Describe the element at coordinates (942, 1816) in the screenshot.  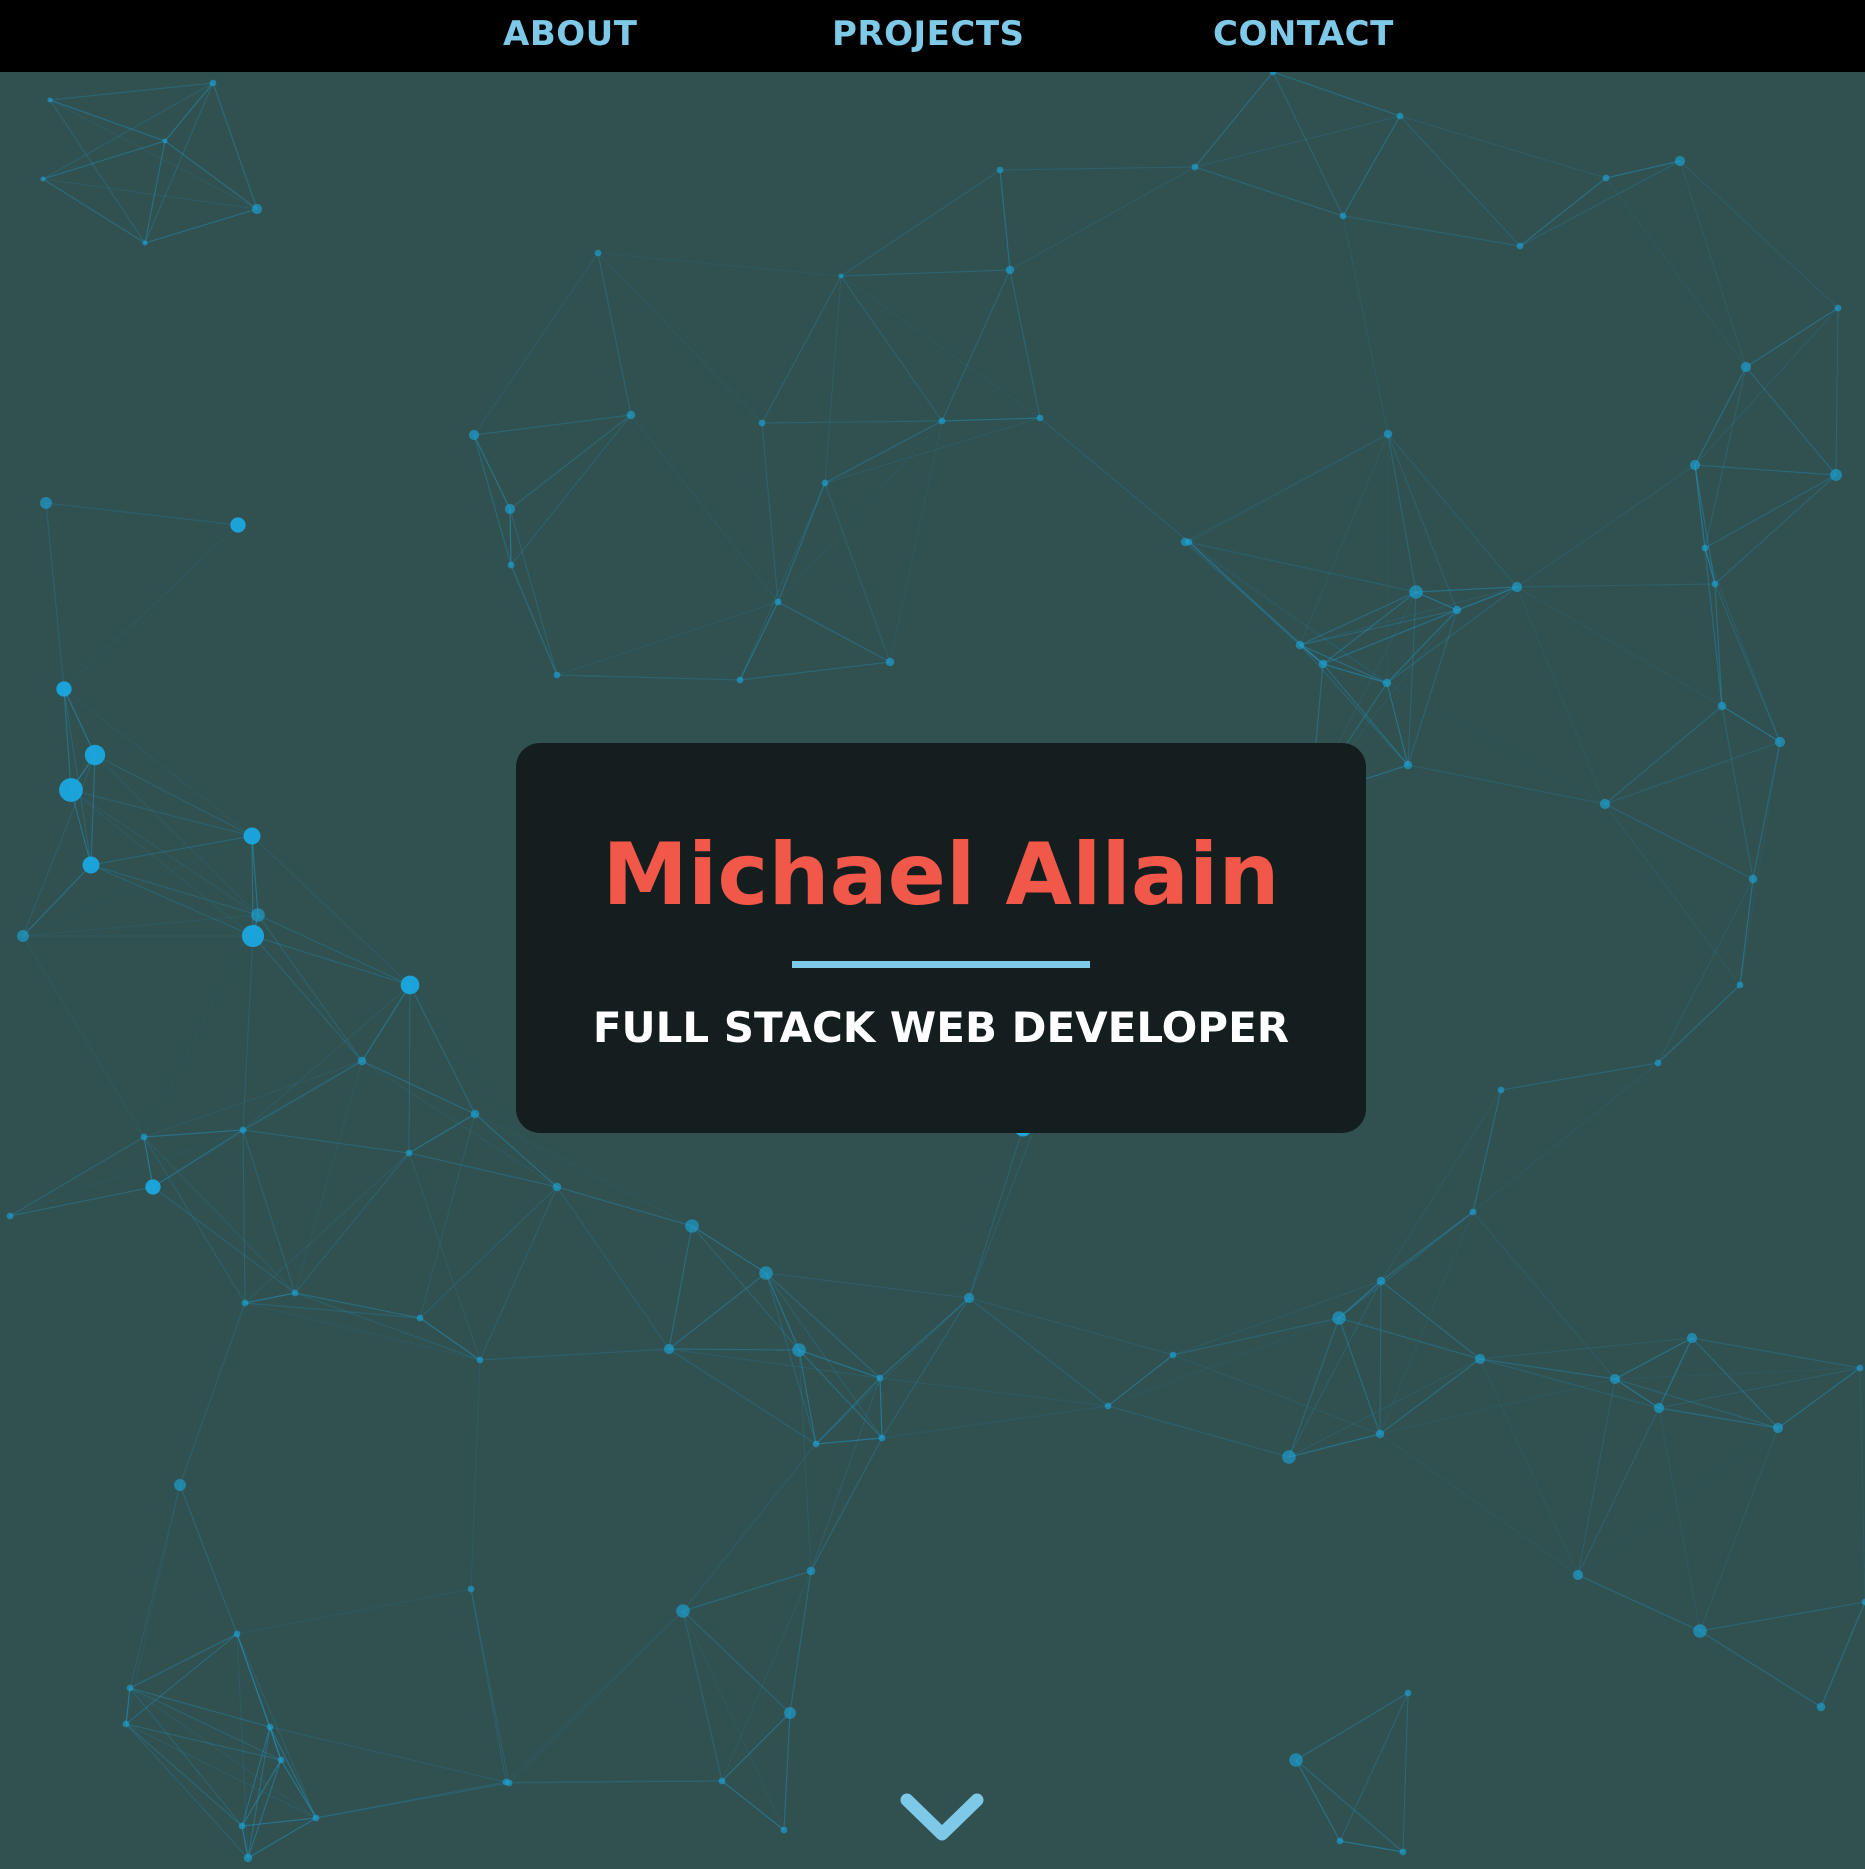
I see `scroll-down-button` at that location.